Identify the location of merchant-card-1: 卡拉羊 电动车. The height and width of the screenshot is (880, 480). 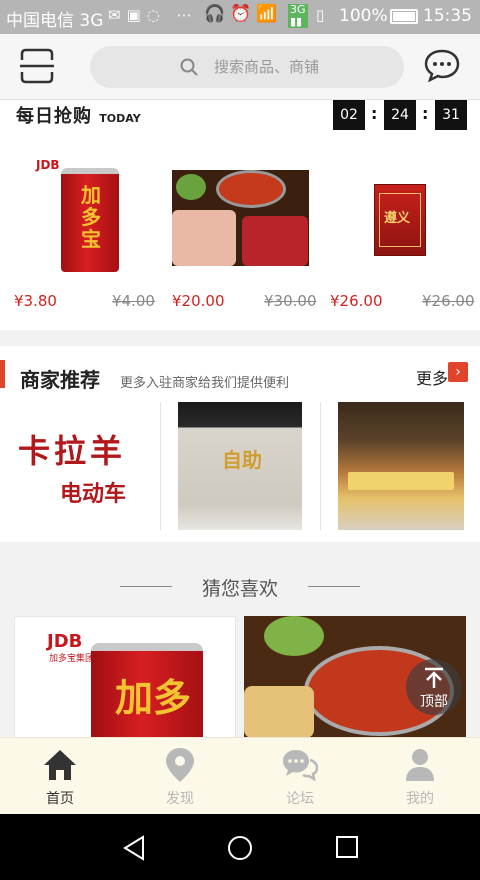
(84, 466).